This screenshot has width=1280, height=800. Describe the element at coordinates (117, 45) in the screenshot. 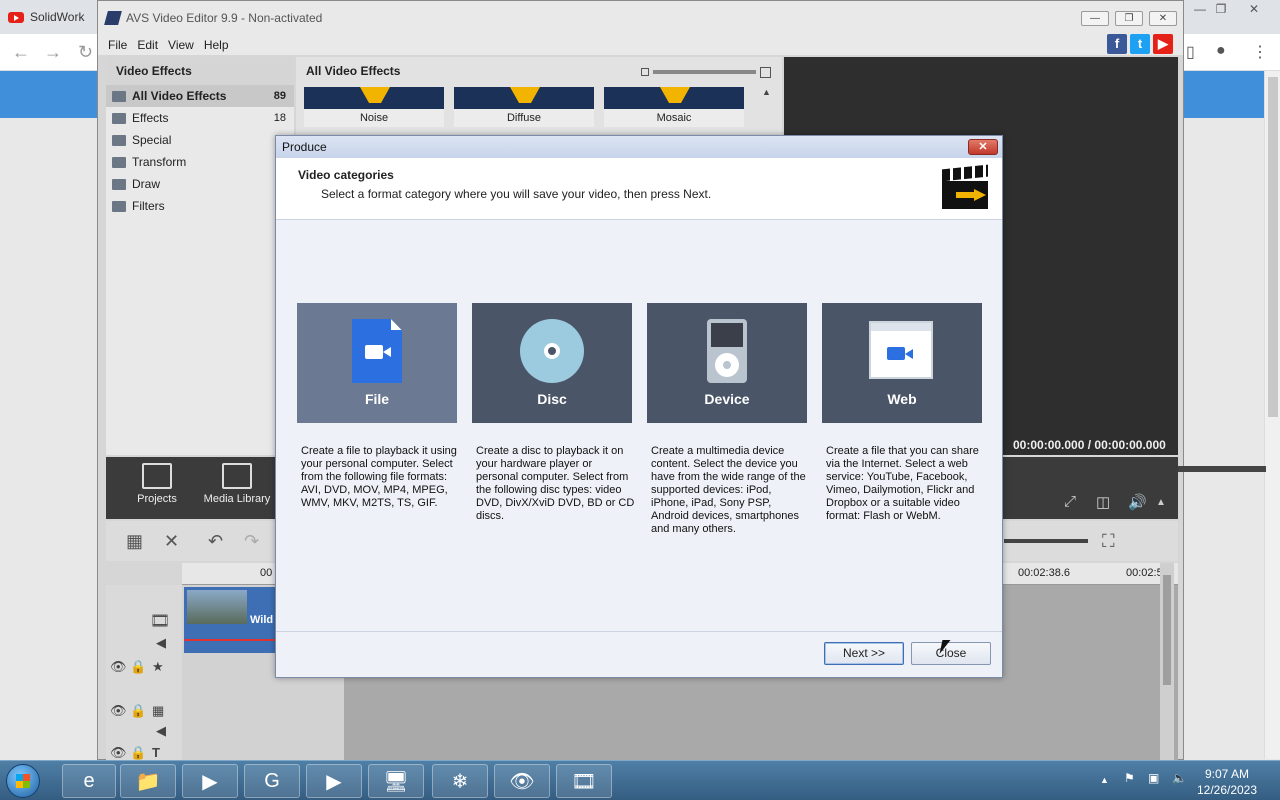

I see `menu-file: File` at that location.